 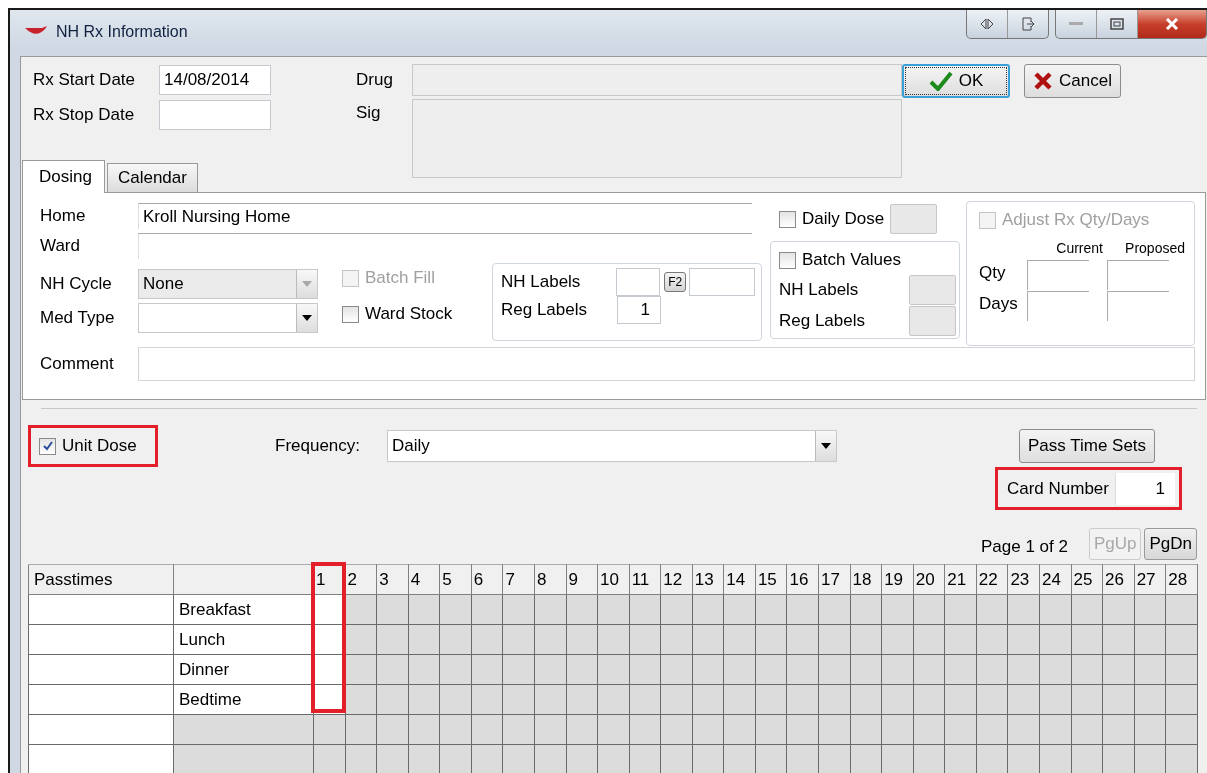 What do you see at coordinates (843, 219) in the screenshot?
I see `checkbox-label: Daily Dose` at bounding box center [843, 219].